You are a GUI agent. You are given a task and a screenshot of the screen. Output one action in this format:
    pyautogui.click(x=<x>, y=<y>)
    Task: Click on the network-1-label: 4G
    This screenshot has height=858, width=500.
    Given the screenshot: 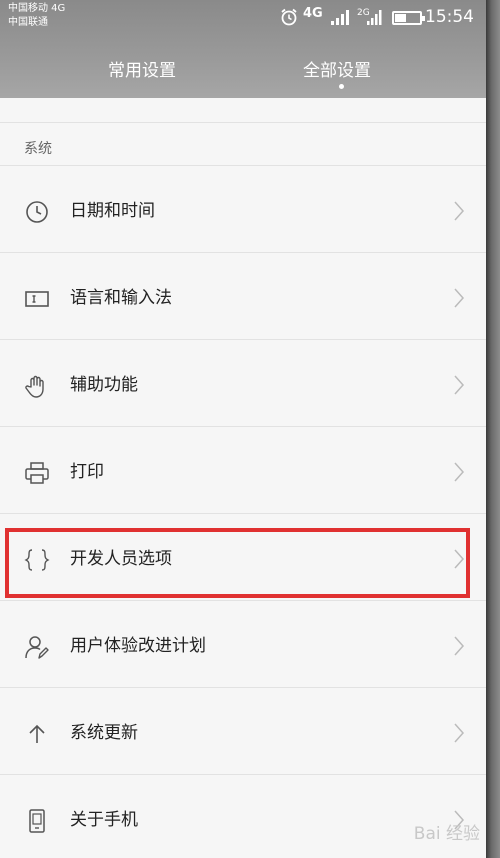 What is the action you would take?
    pyautogui.click(x=313, y=13)
    